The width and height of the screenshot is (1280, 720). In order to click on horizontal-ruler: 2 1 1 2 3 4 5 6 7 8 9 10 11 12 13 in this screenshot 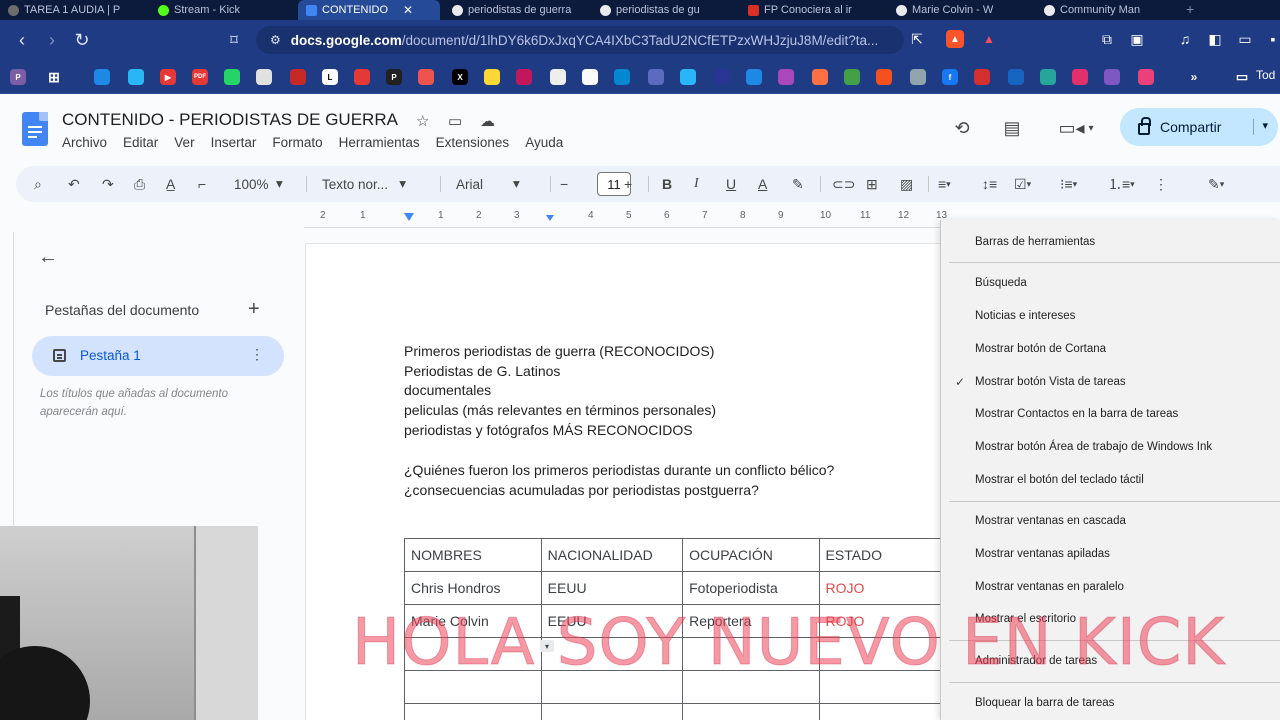, I will do `click(625, 217)`.